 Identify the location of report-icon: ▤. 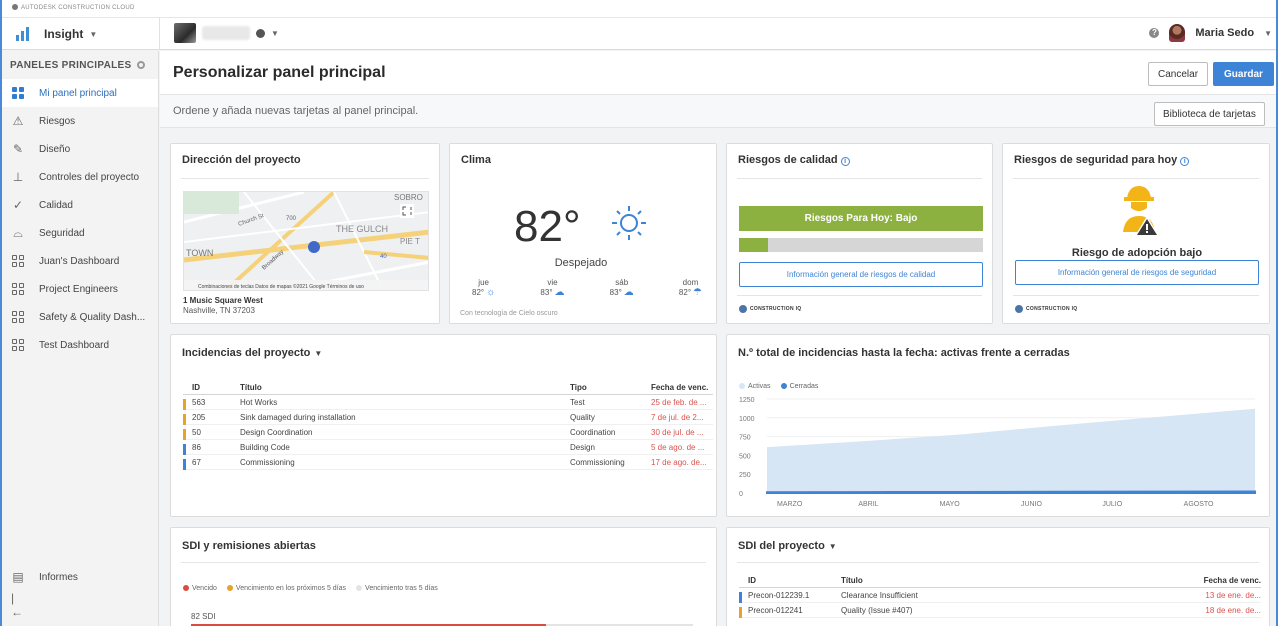
(18, 577).